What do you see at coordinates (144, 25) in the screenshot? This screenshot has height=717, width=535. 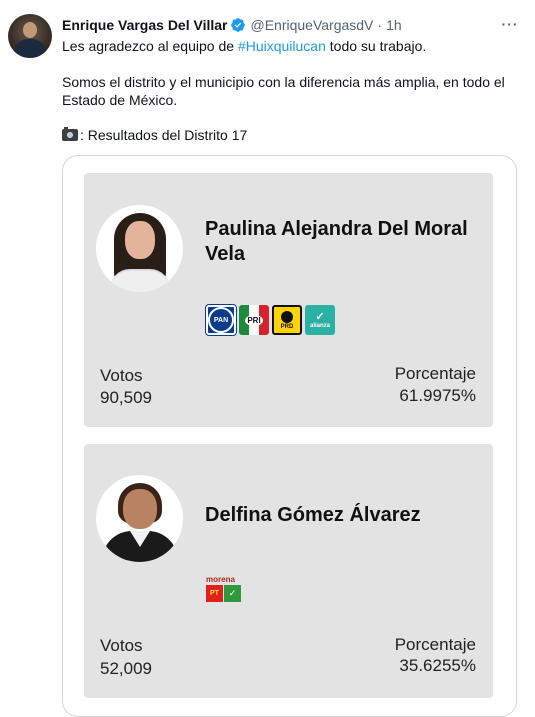 I see `author-name: Enrique Vargas Del Villar` at bounding box center [144, 25].